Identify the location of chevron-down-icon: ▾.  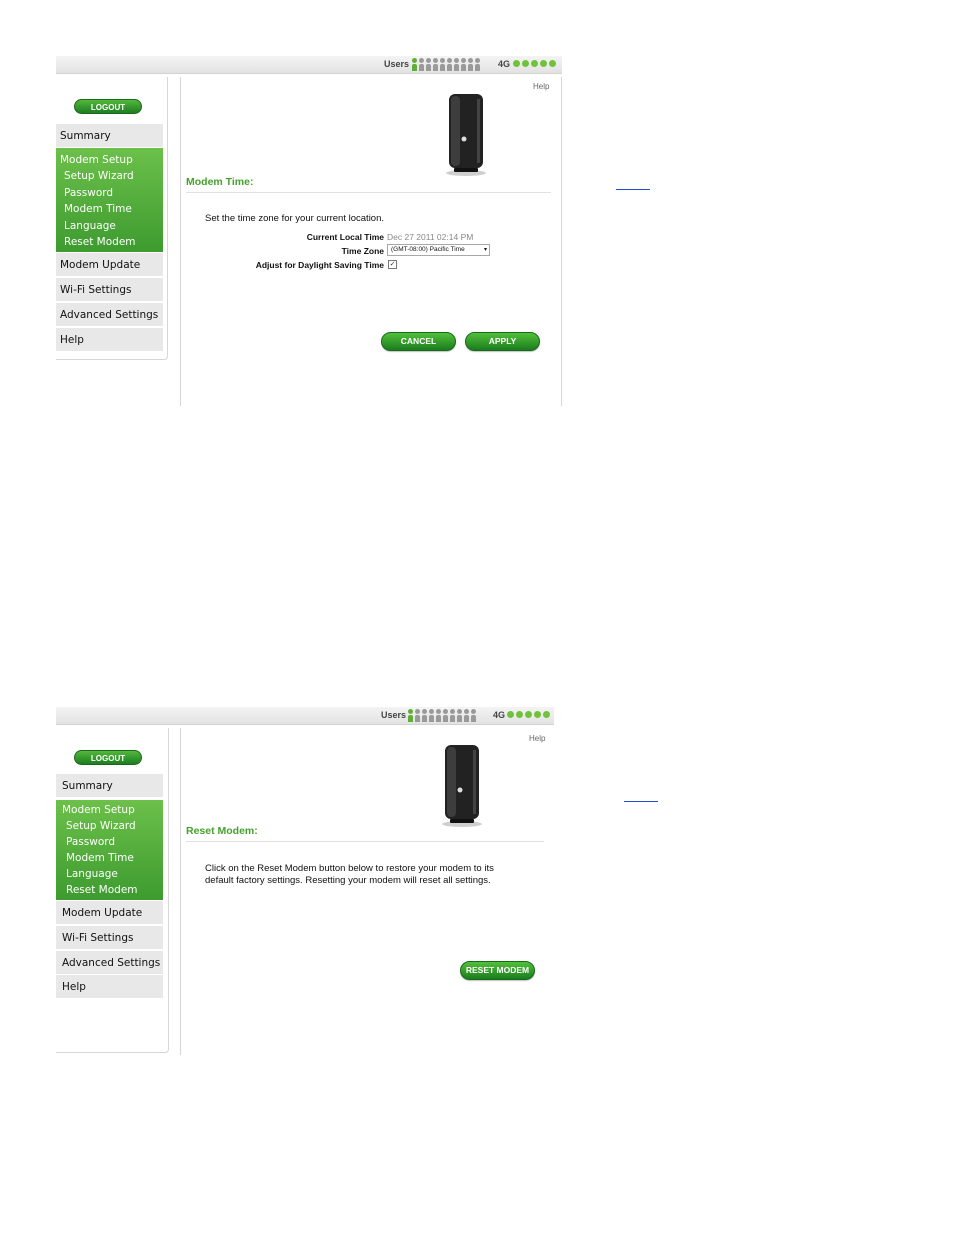
(485, 250).